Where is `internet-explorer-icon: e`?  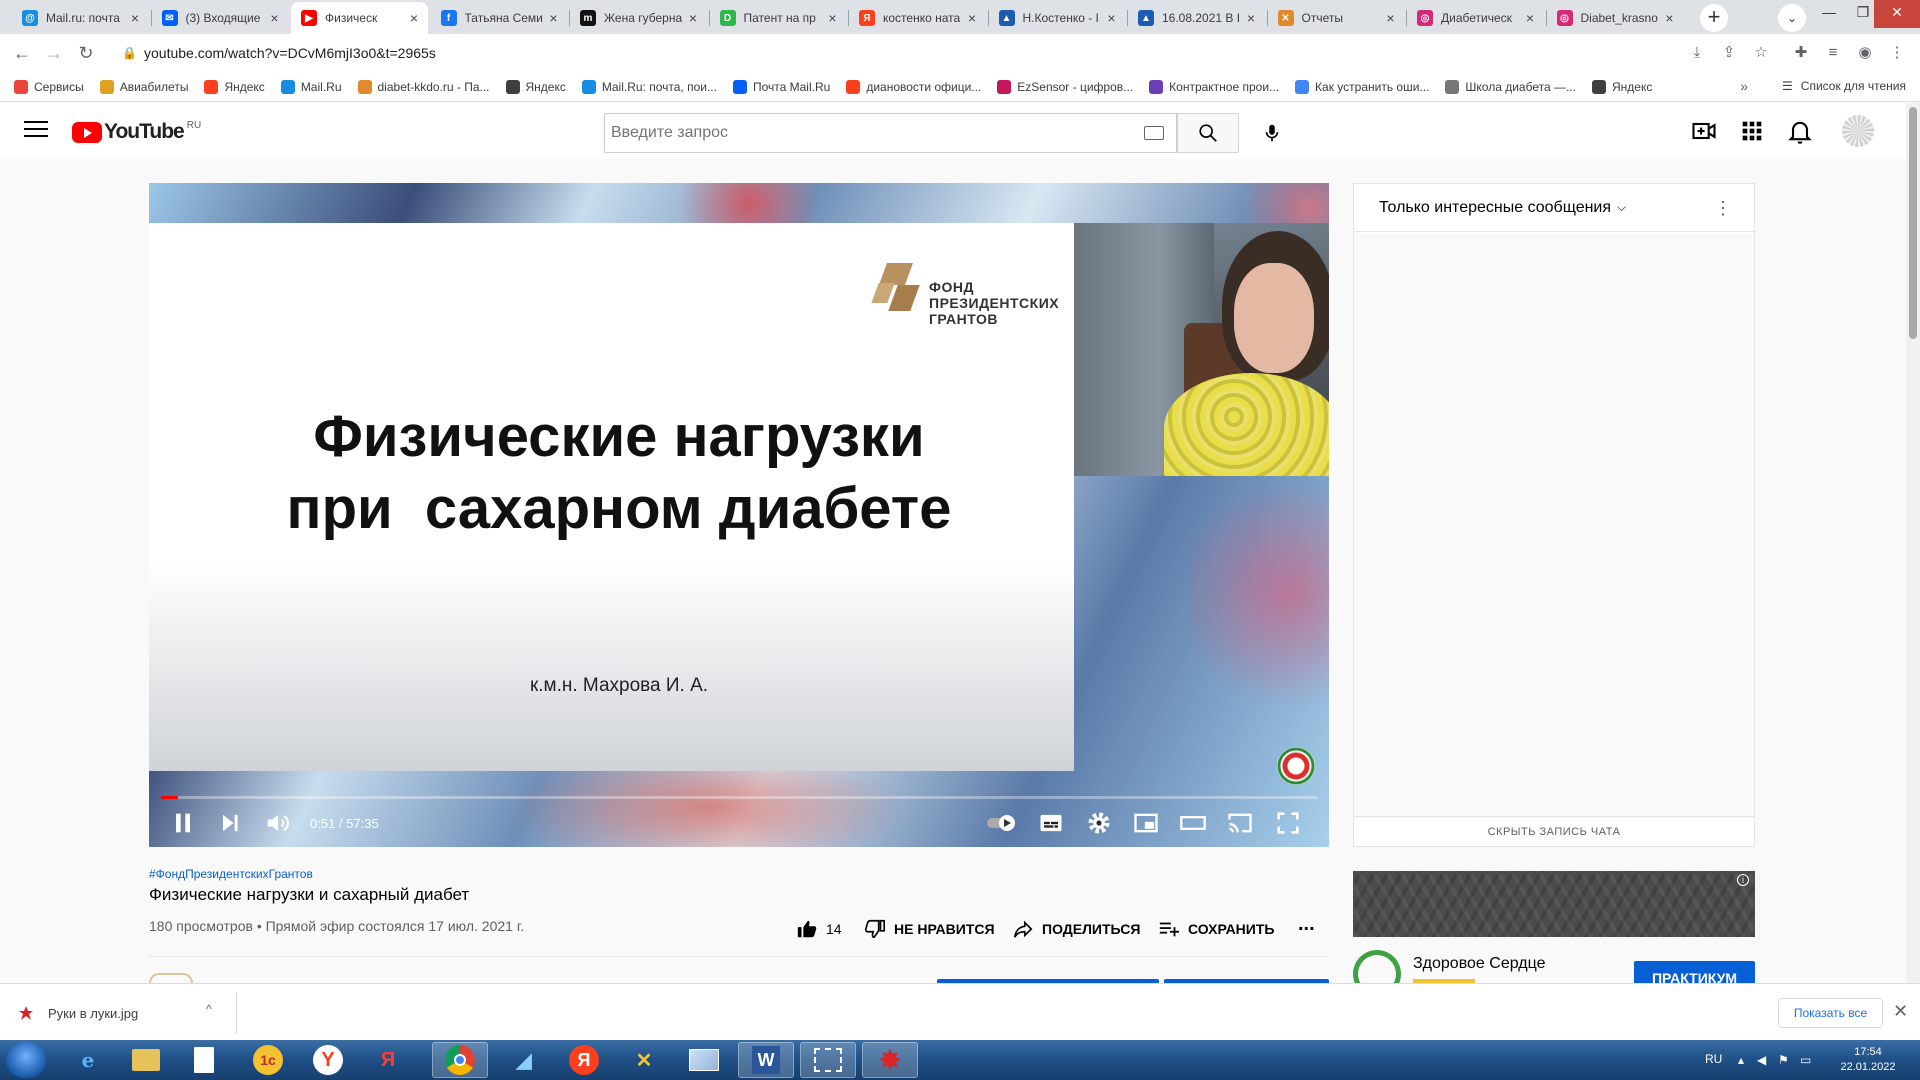 internet-explorer-icon: e is located at coordinates (88, 1060).